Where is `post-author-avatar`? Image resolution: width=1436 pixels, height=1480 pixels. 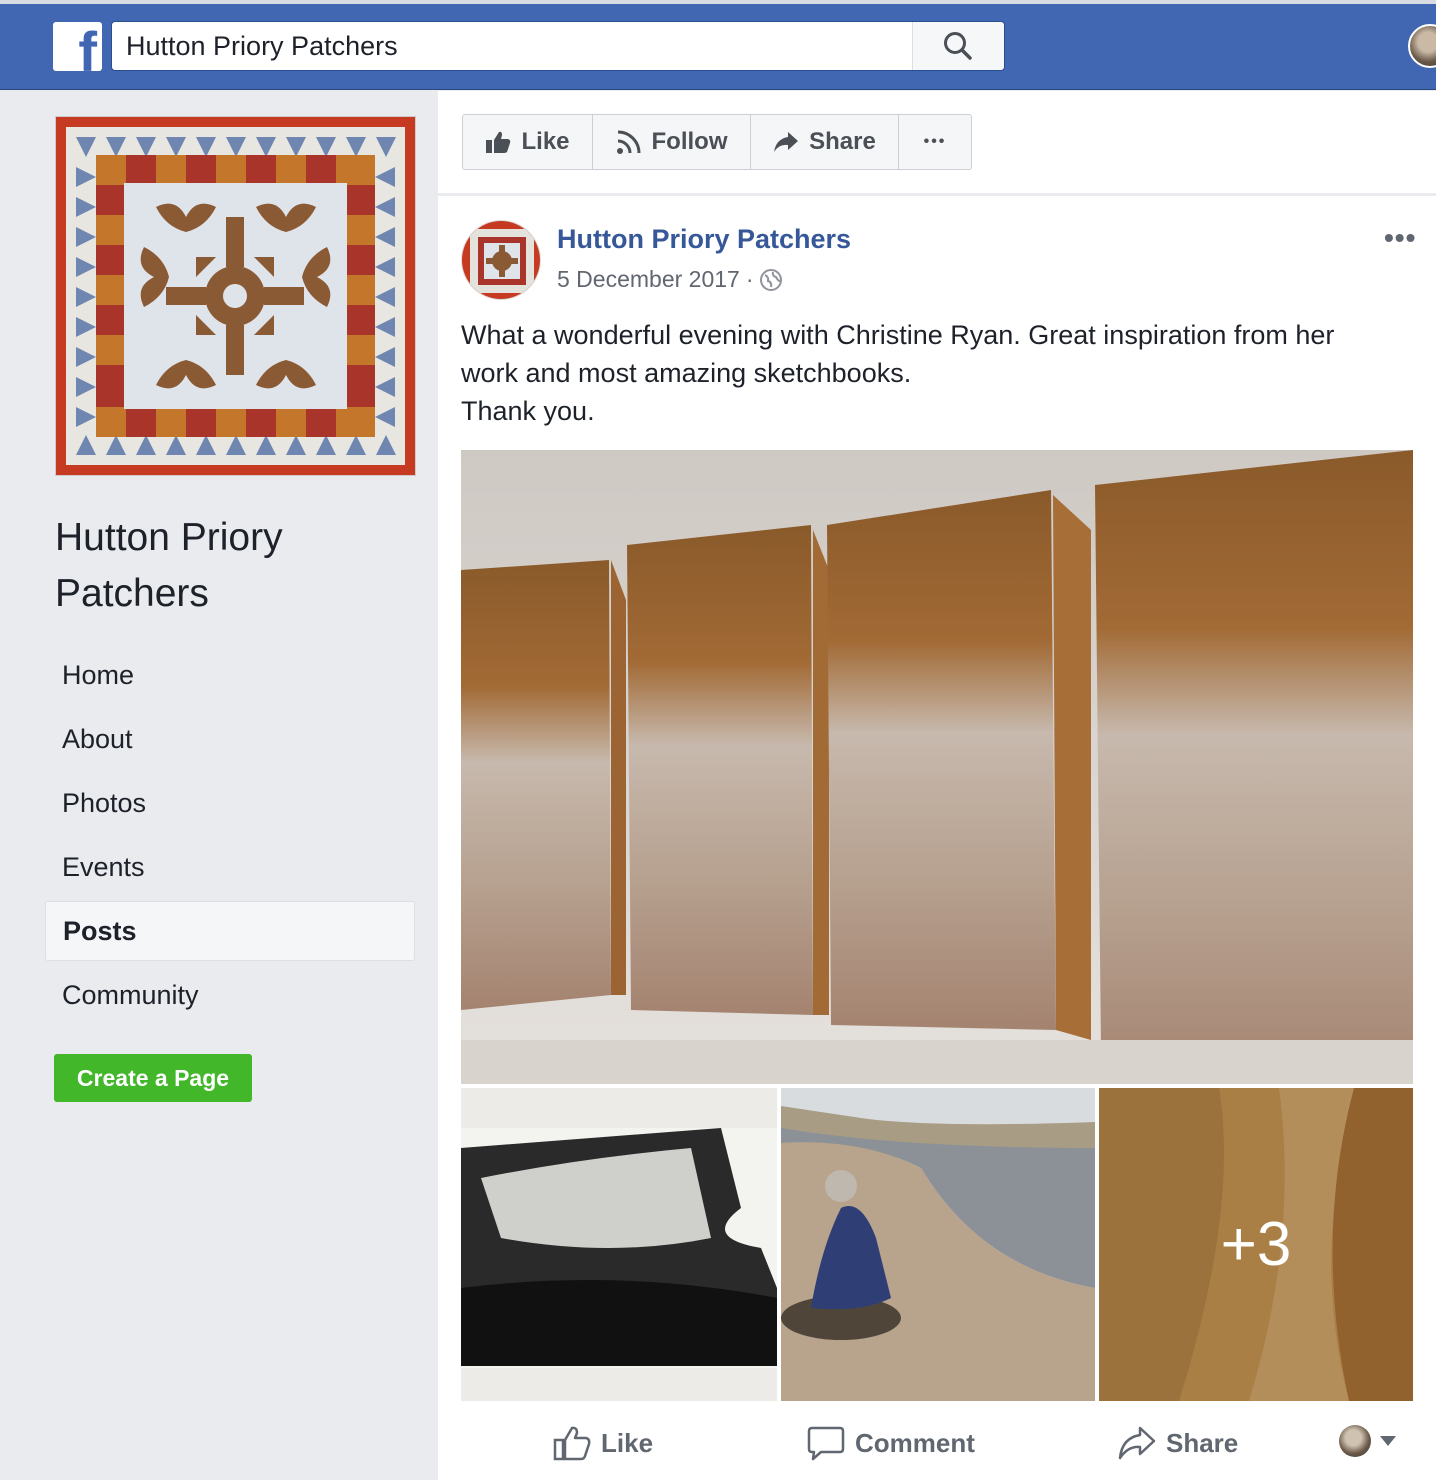 post-author-avatar is located at coordinates (501, 260).